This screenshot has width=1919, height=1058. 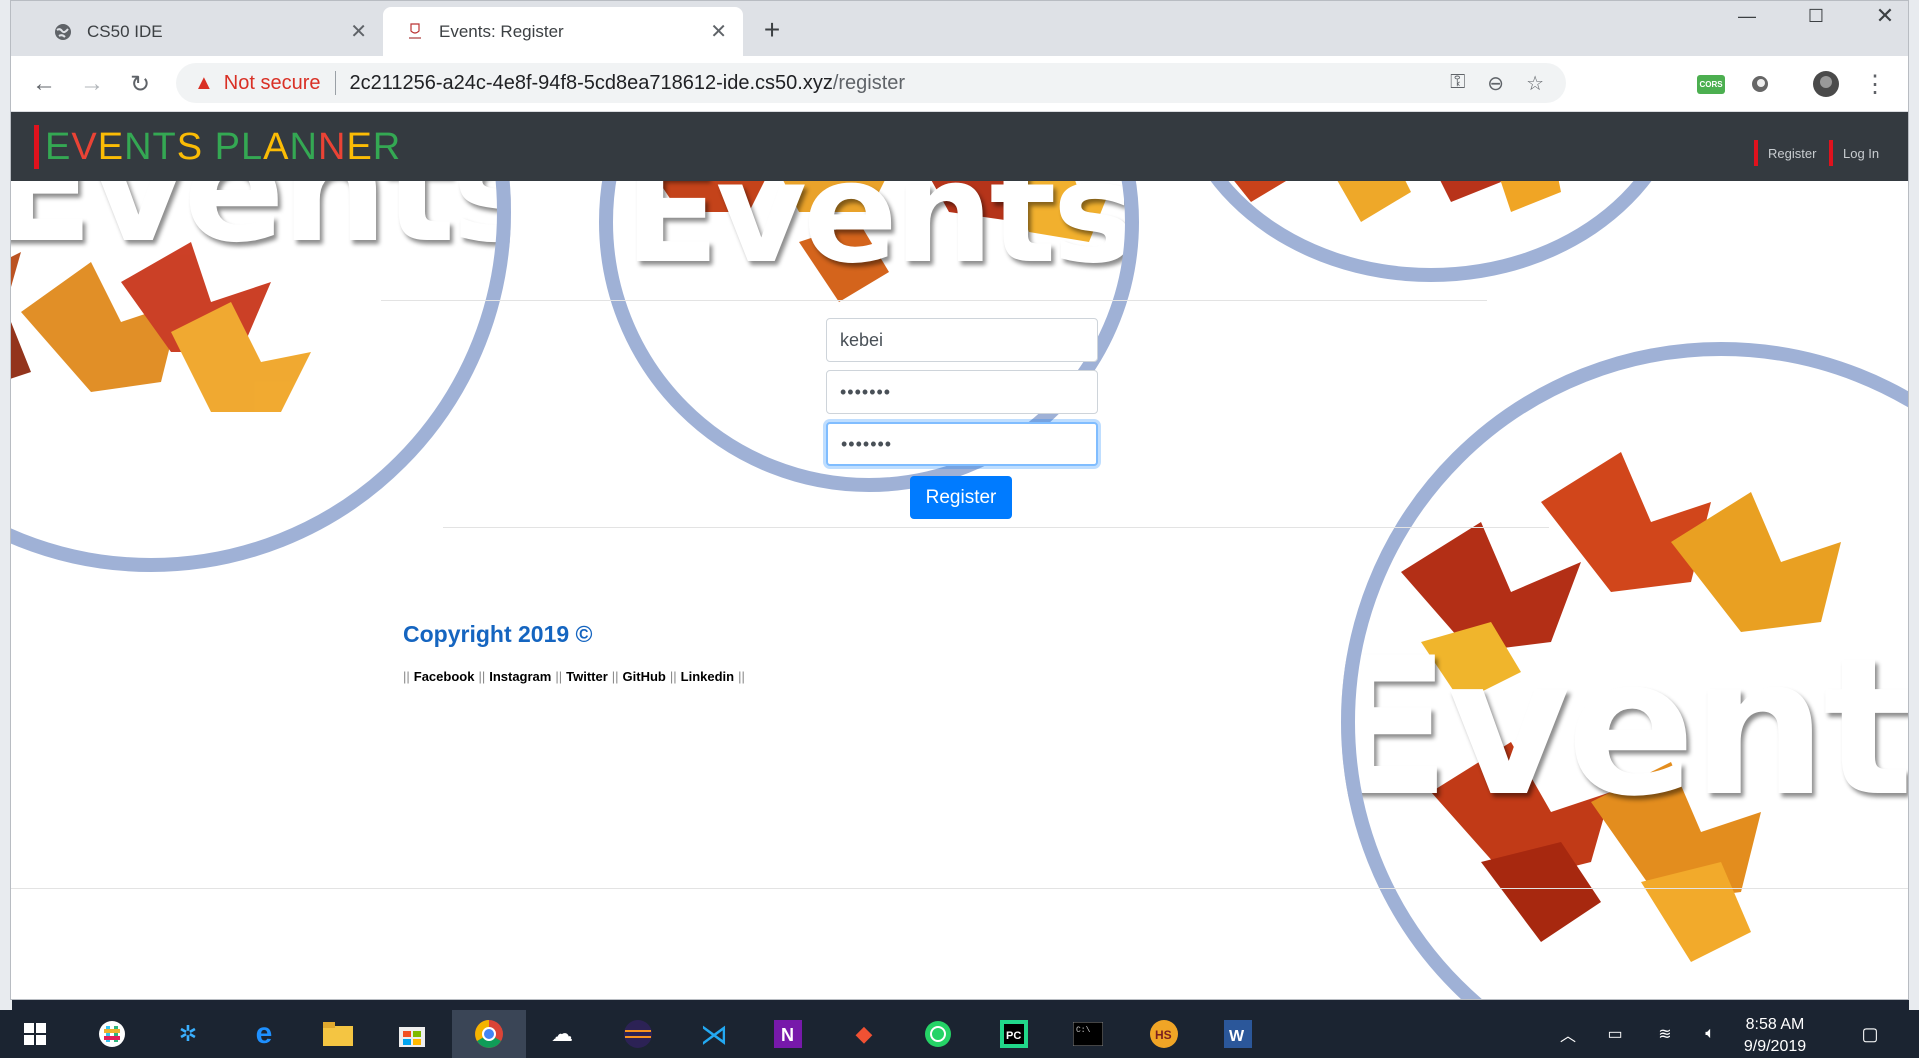 I want to click on bottom-divider, so click(x=996, y=527).